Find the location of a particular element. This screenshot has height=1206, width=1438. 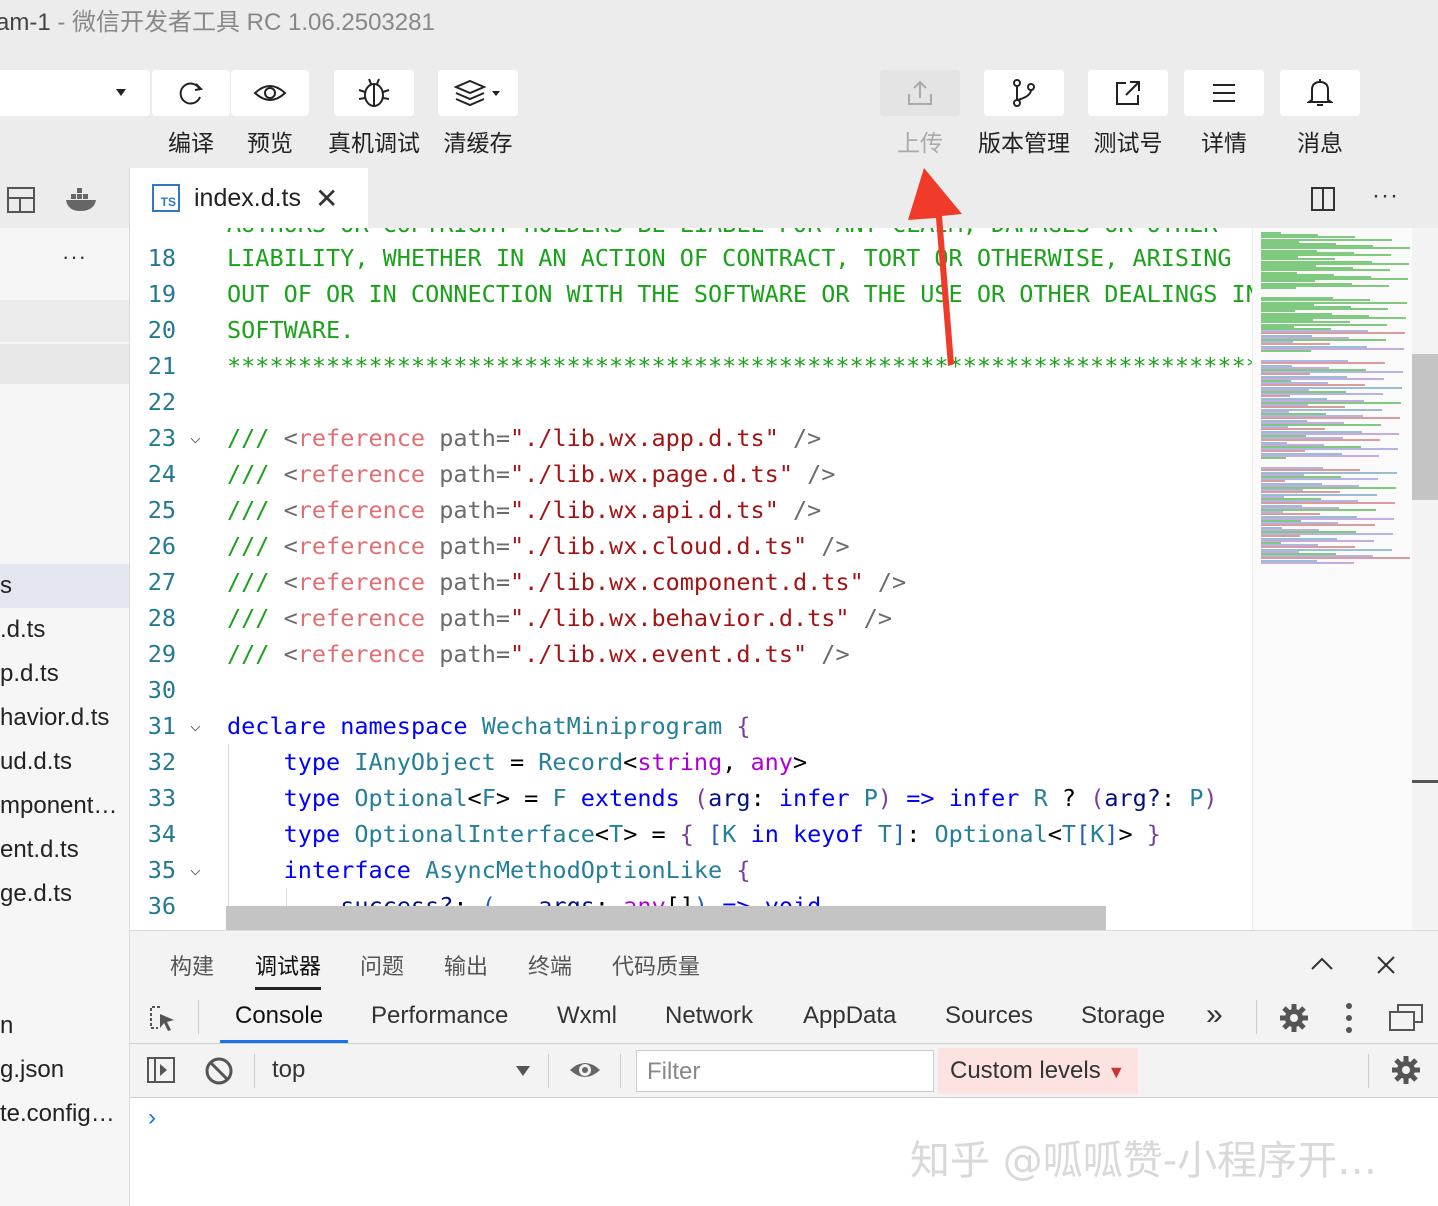

file-item: ge.d.ts is located at coordinates (64, 894).